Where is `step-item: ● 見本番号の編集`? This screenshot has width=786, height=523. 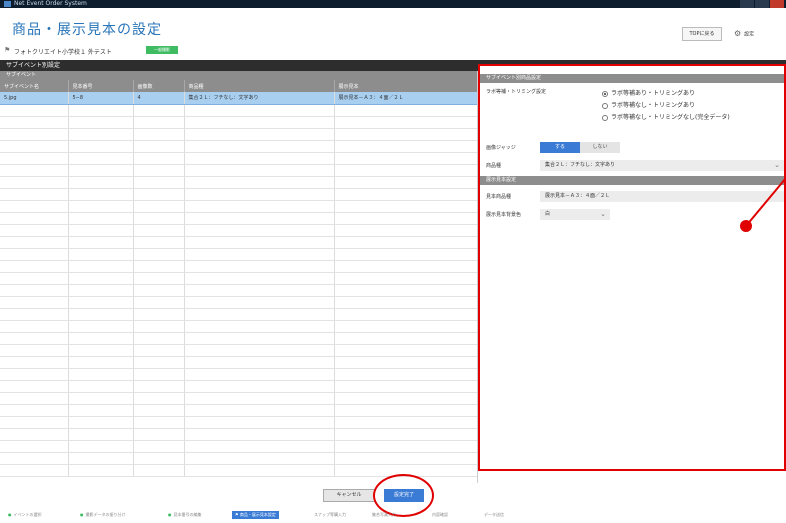
step-item: ● 見本番号の編集 is located at coordinates (185, 515).